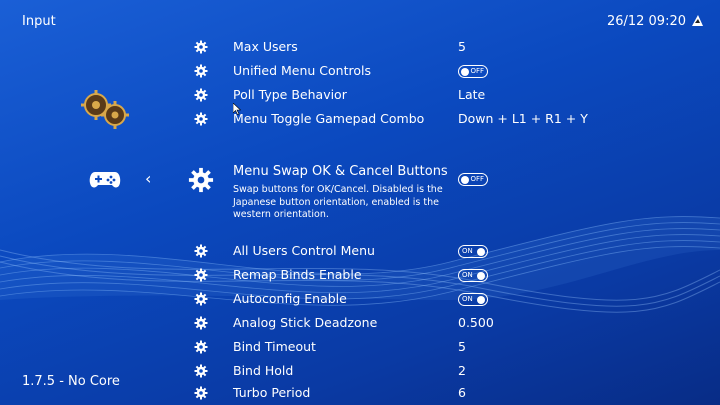 The width and height of the screenshot is (720, 405). What do you see at coordinates (462, 370) in the screenshot?
I see `setting-value: 2` at bounding box center [462, 370].